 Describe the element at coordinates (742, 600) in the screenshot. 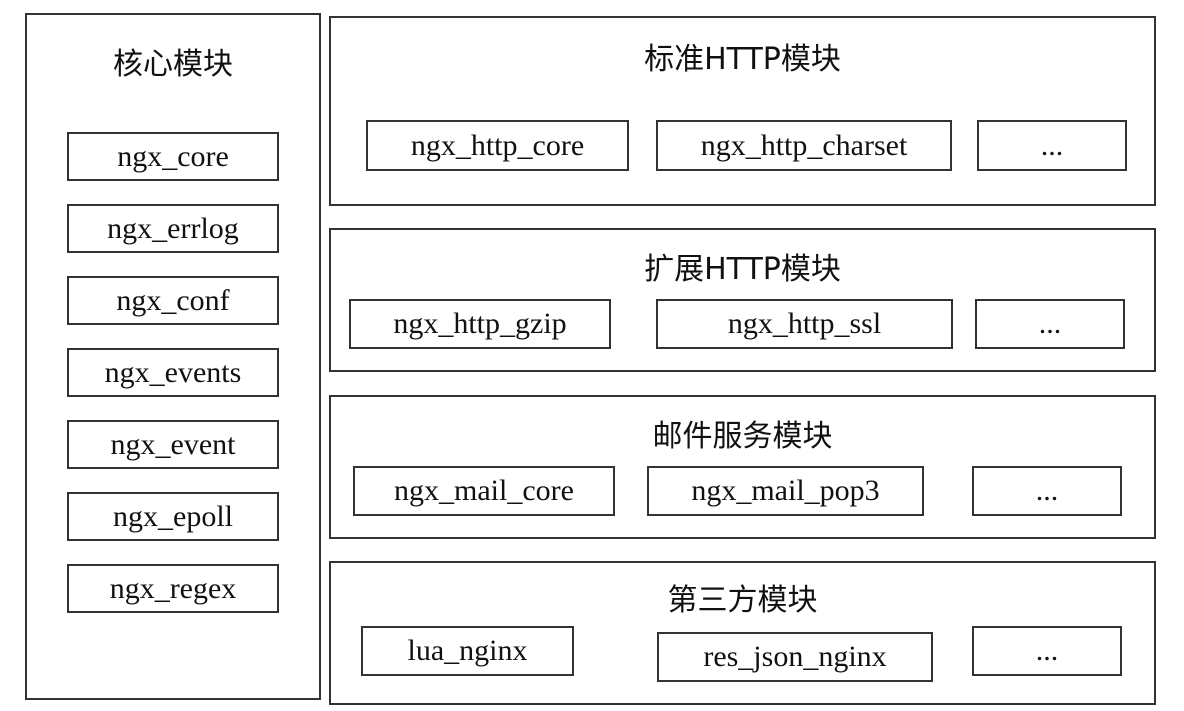

I see `group-title: 第三方模块` at that location.